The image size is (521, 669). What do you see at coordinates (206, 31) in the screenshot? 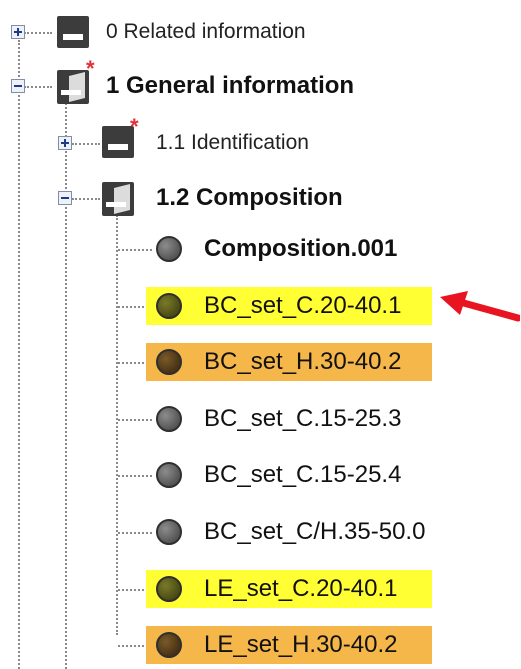
I see `tree-label: 0 Related information` at bounding box center [206, 31].